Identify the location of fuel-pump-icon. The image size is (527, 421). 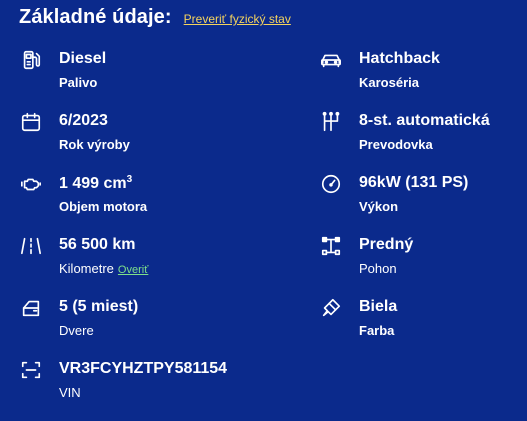
(31, 60).